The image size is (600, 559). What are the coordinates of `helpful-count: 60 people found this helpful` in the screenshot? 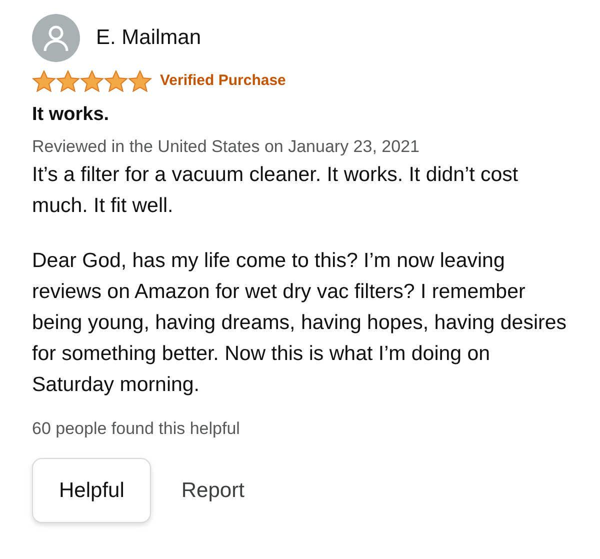 It's located at (136, 429).